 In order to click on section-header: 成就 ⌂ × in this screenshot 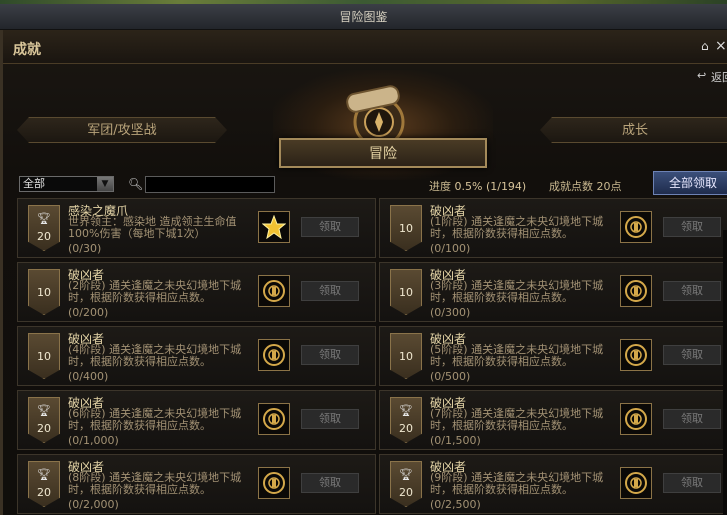, I will do `click(365, 47)`.